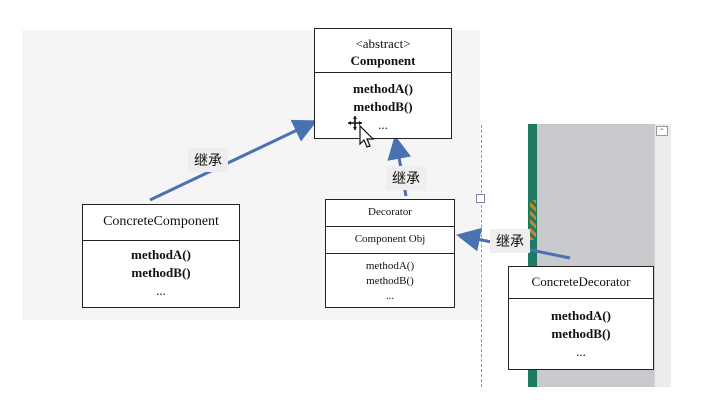  Describe the element at coordinates (390, 266) in the screenshot. I see `decorator-method: methodA()` at that location.